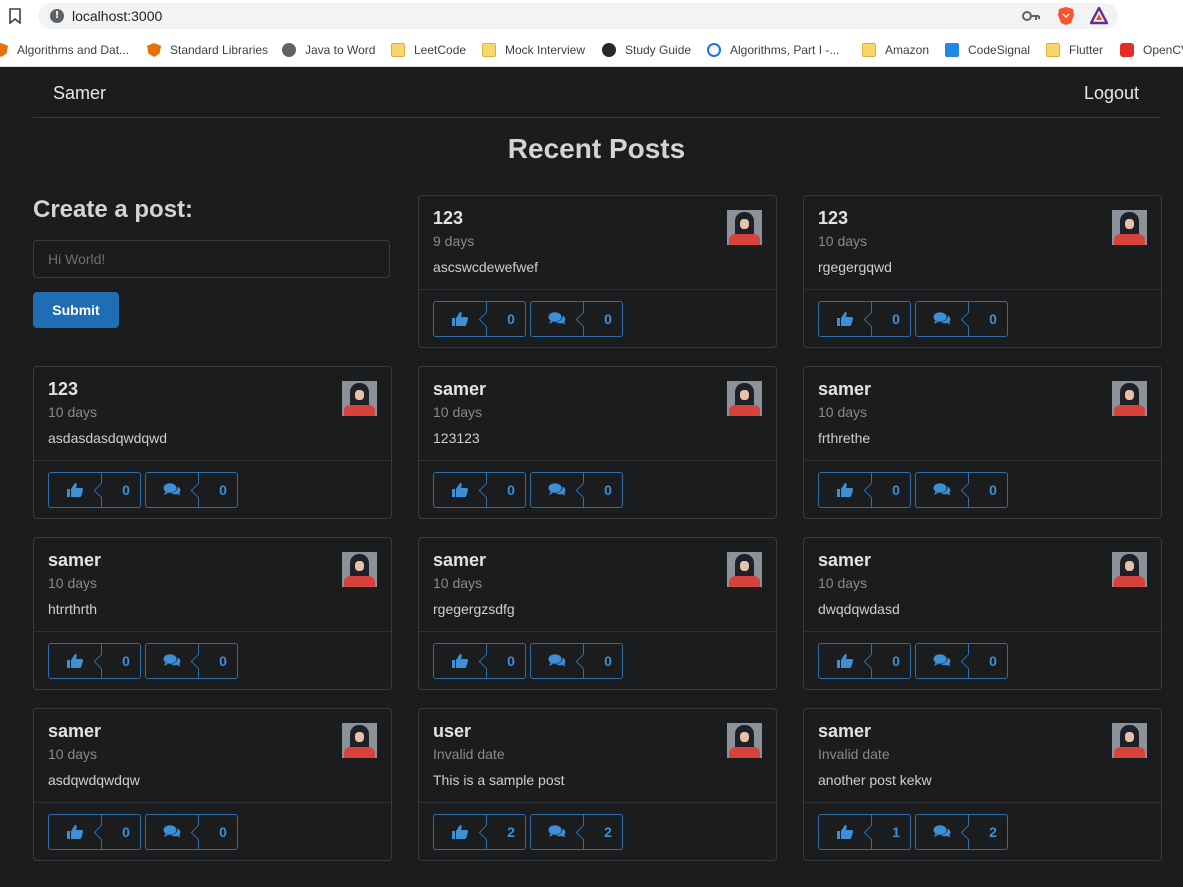  What do you see at coordinates (76, 310) in the screenshot?
I see `submit-button: Submit` at bounding box center [76, 310].